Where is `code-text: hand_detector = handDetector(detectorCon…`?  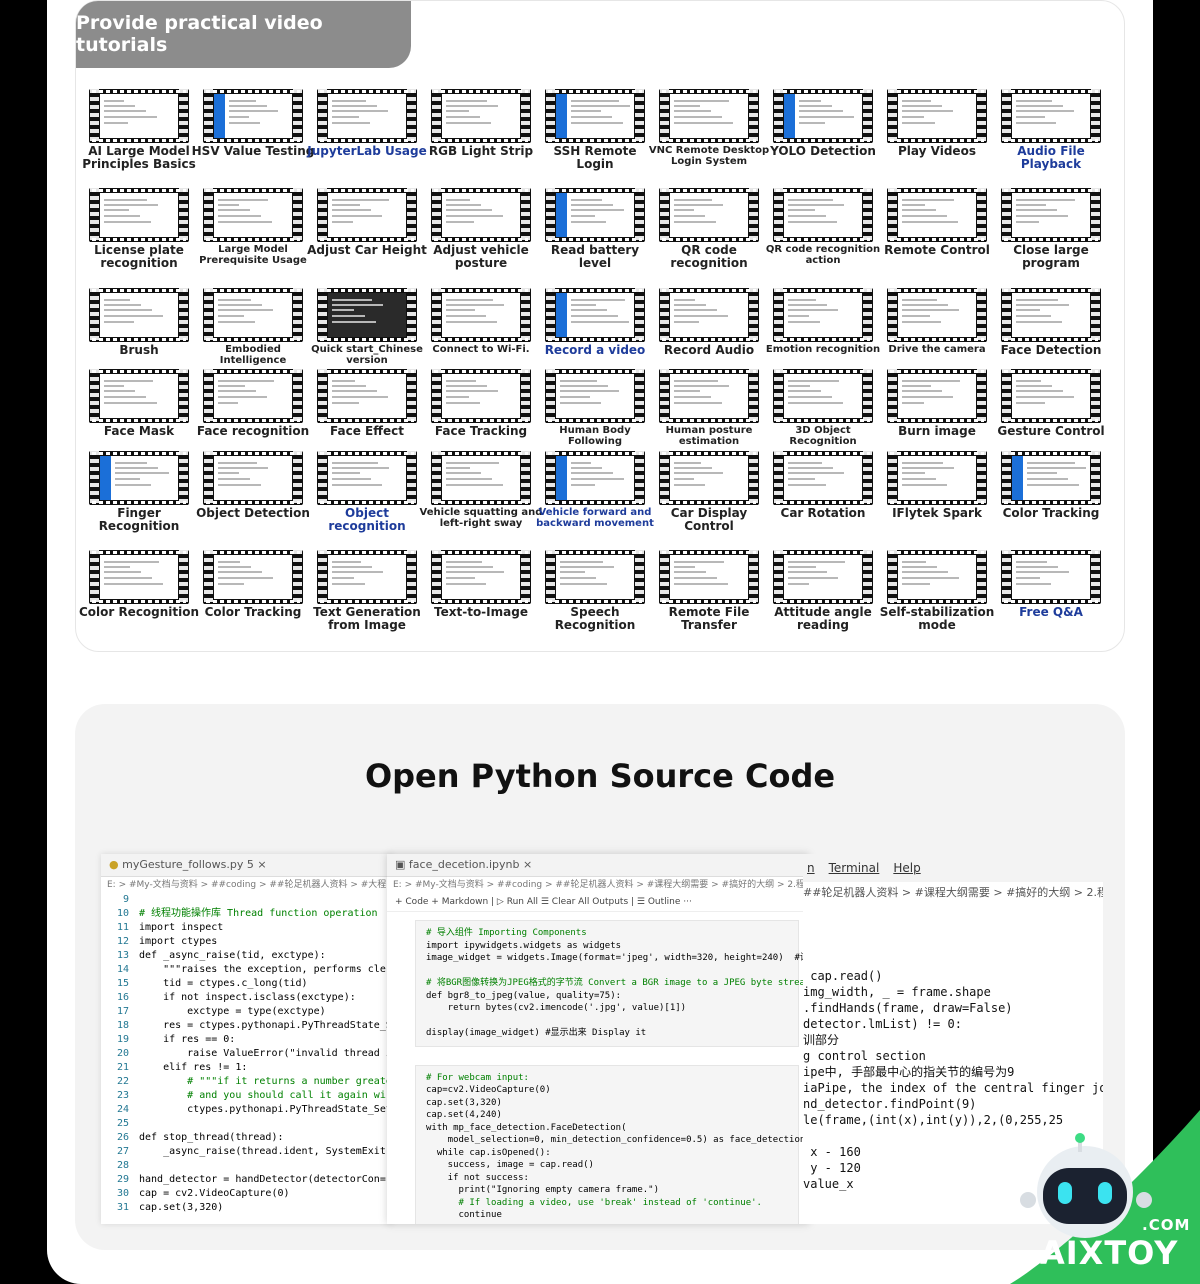
code-text: hand_detector = handDetector(detectorCon… is located at coordinates (262, 1179).